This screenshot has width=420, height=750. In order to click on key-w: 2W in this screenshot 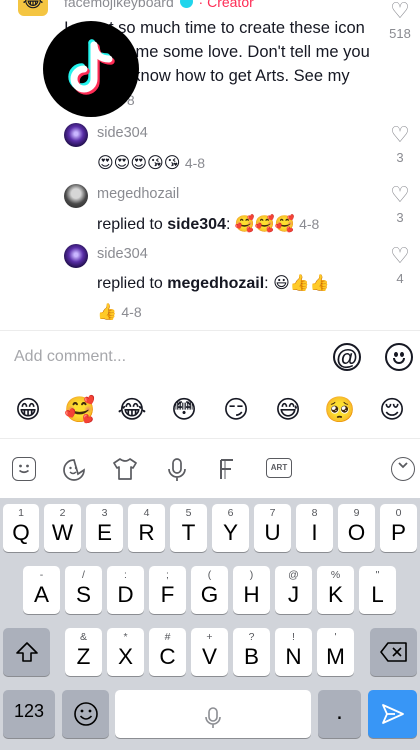, I will do `click(62, 528)`.